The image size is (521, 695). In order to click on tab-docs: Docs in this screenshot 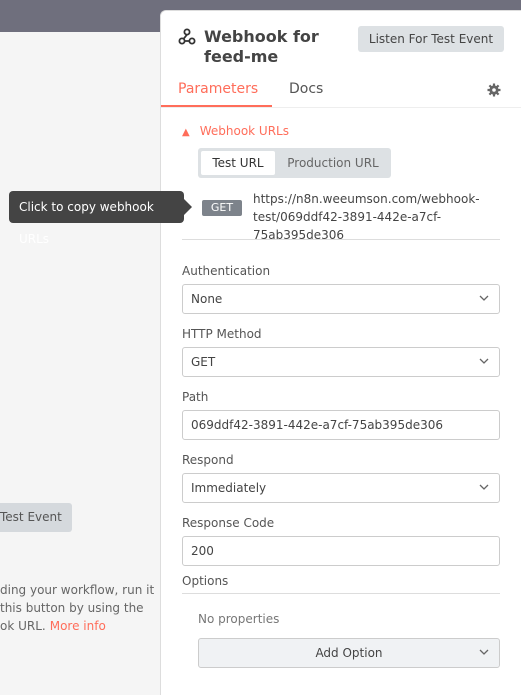, I will do `click(306, 94)`.